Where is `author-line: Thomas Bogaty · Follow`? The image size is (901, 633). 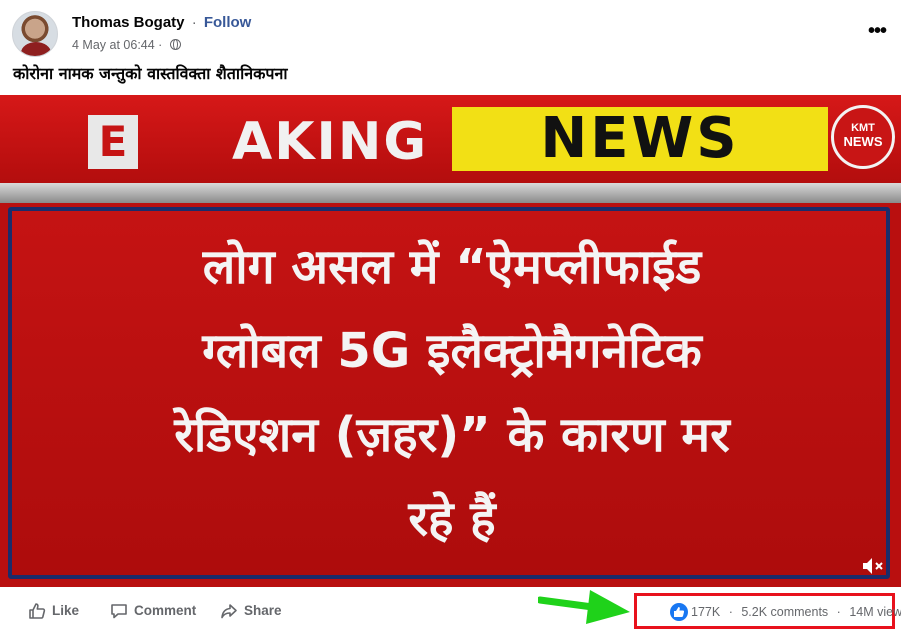
author-line: Thomas Bogaty · Follow is located at coordinates (161, 22).